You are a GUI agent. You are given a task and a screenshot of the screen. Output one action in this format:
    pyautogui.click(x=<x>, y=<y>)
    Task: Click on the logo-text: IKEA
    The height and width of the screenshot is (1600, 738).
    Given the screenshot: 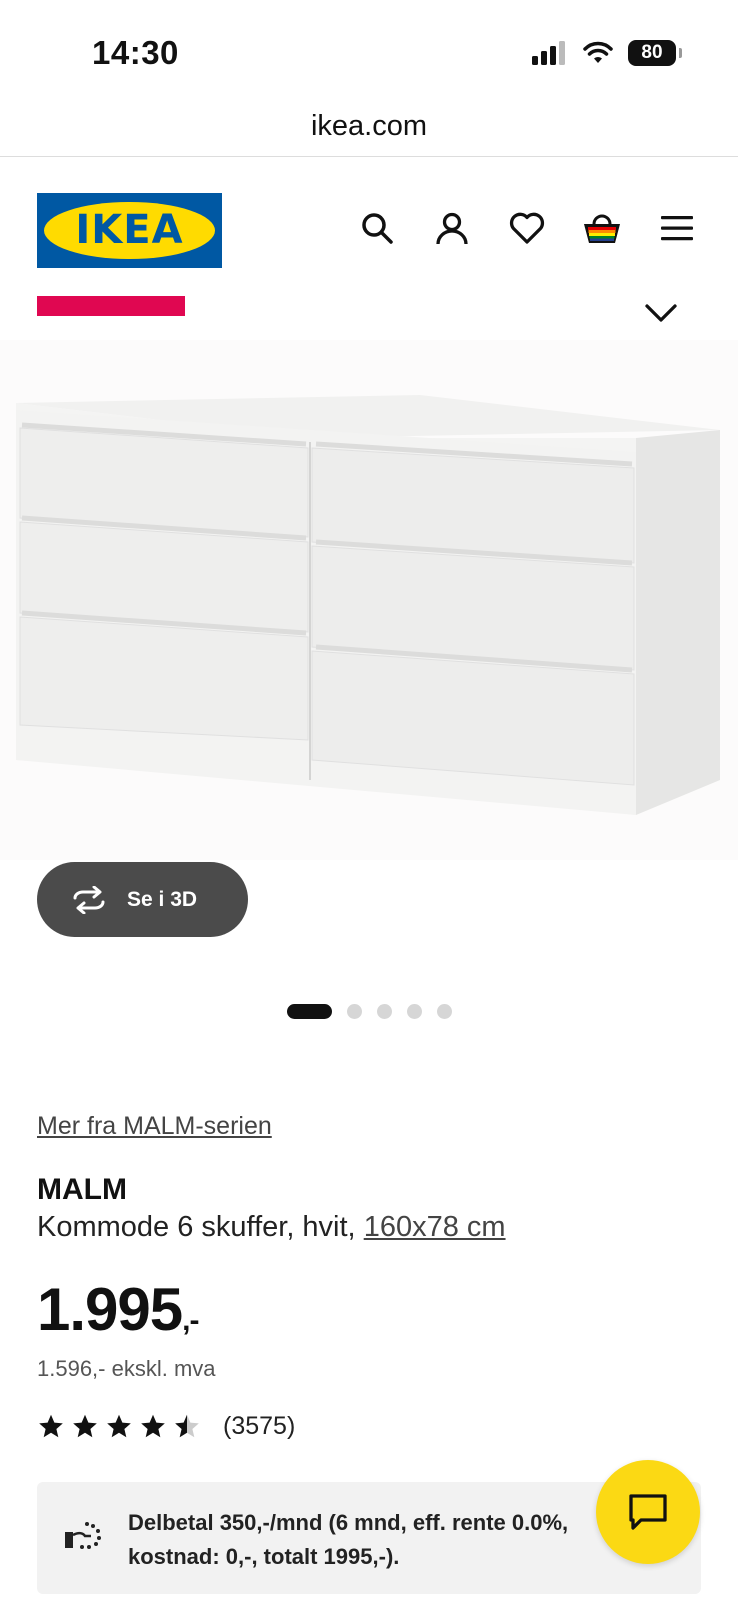 What is the action you would take?
    pyautogui.click(x=129, y=230)
    